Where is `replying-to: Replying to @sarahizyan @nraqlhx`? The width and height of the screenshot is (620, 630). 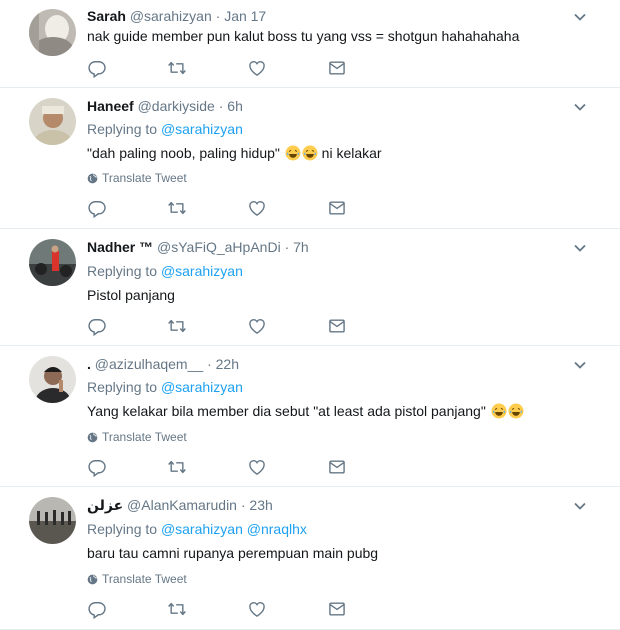 replying-to: Replying to @sarahizyan @nraqlhx is located at coordinates (197, 529).